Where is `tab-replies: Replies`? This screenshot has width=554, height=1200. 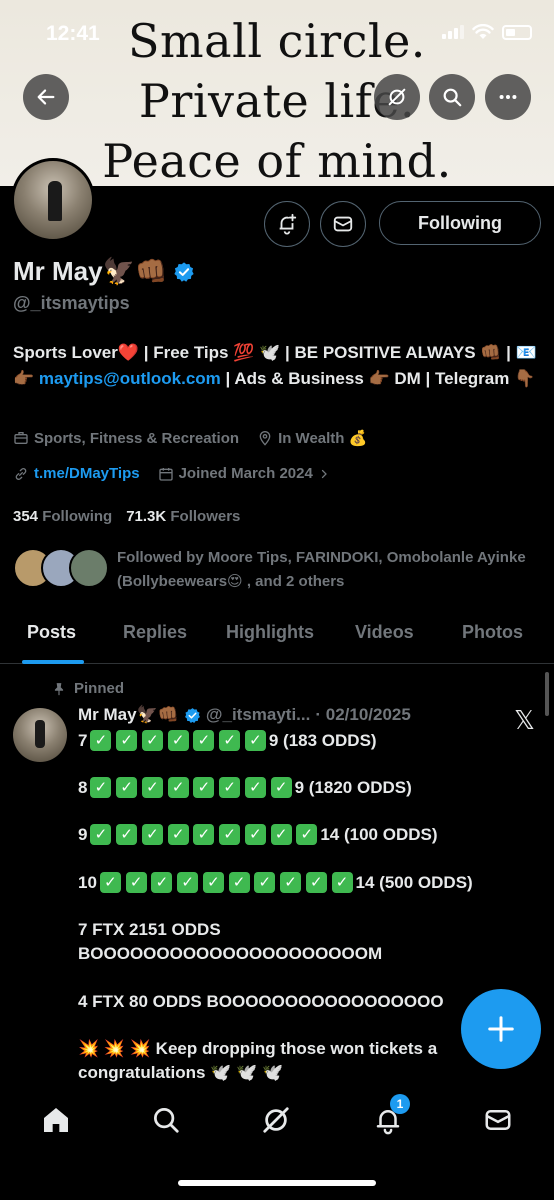
tab-replies: Replies is located at coordinates (155, 632).